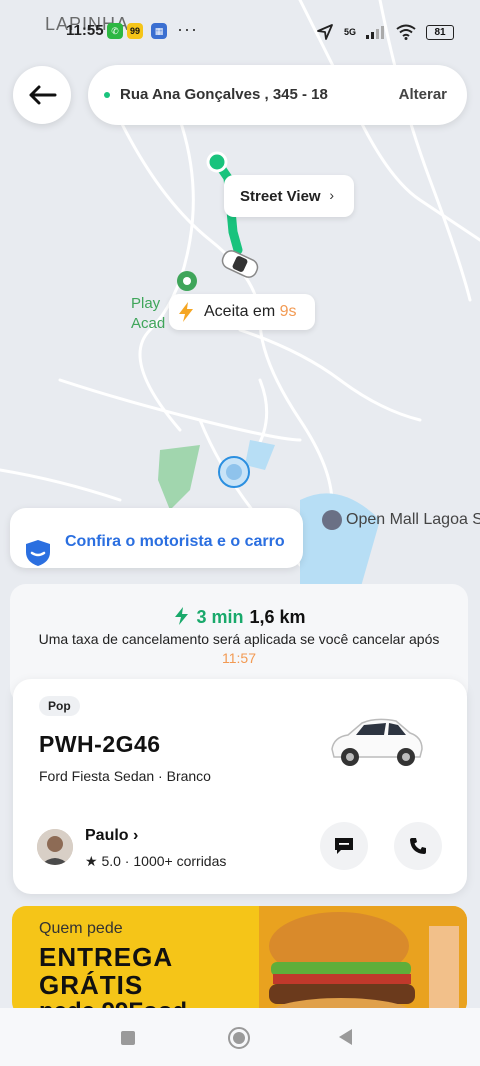 This screenshot has height=1066, width=480. I want to click on status-bar: LAPINHA 11:55 ✆ 99 ▦ ··· 5G 81, so click(240, 30).